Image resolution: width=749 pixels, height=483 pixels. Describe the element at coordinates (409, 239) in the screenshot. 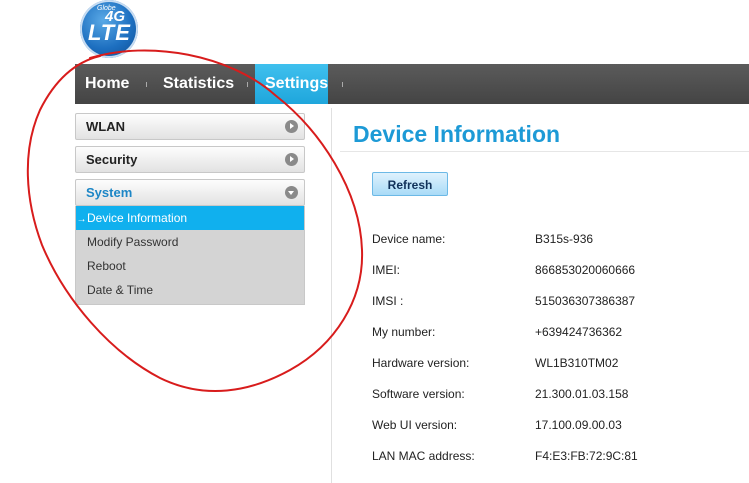

I see `info-label: Device name:` at that location.